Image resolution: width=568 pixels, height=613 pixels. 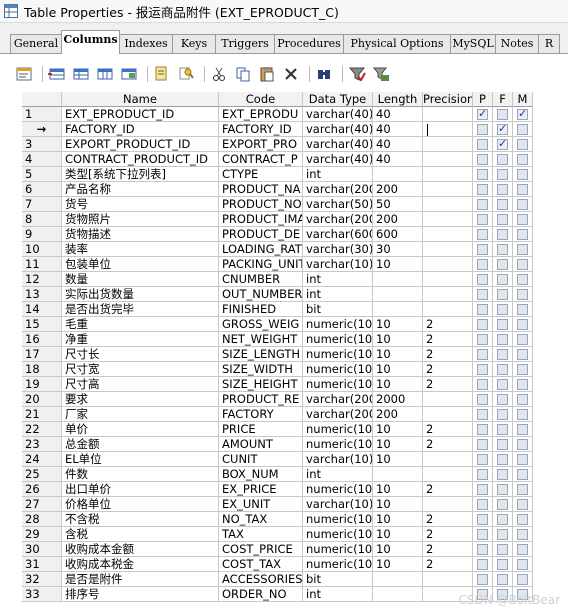 I want to click on table-row: 7 货号 PRODUCT_NO varchar(50) 50, so click(x=278, y=204).